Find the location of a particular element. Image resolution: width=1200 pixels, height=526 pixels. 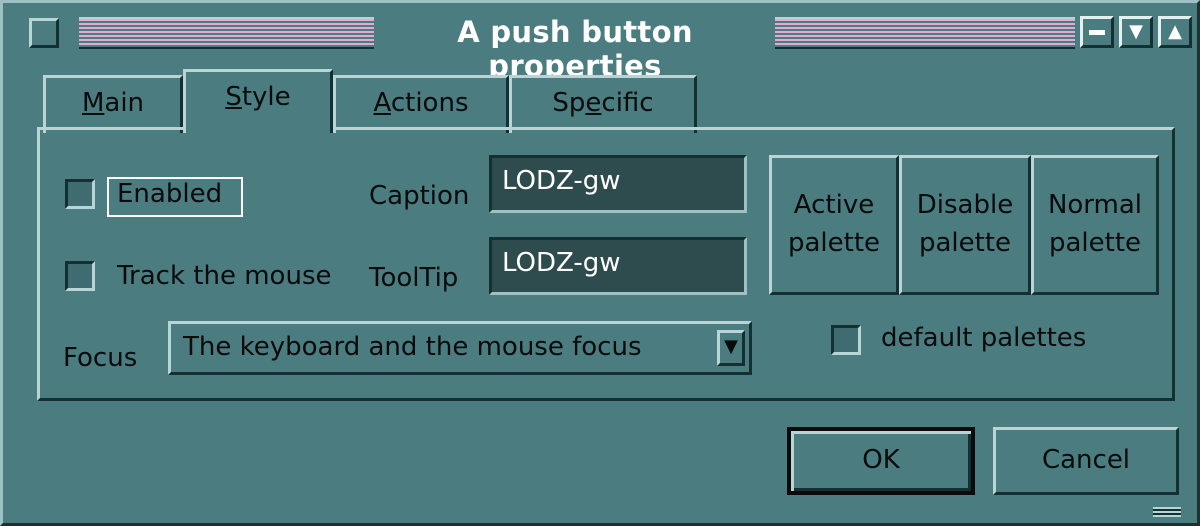

minimize-icon is located at coordinates (1097, 32).